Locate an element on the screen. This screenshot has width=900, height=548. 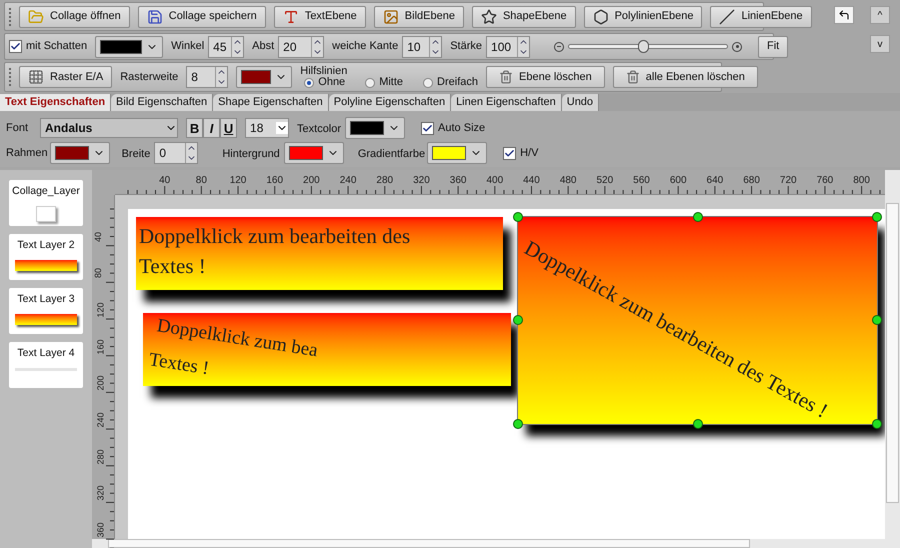
fit-button: Fit is located at coordinates (773, 47).